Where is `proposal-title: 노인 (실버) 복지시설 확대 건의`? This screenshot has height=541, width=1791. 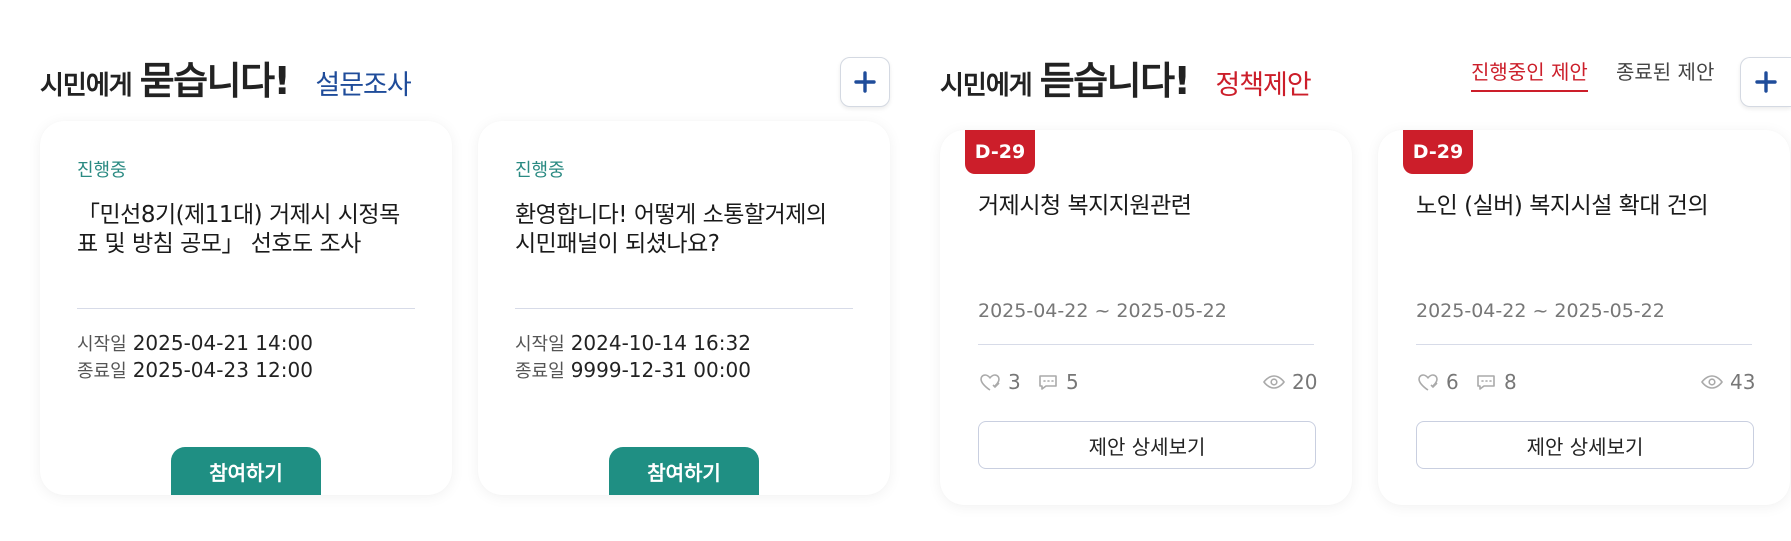
proposal-title: 노인 (실버) 복지시설 확대 건의 is located at coordinates (1586, 206).